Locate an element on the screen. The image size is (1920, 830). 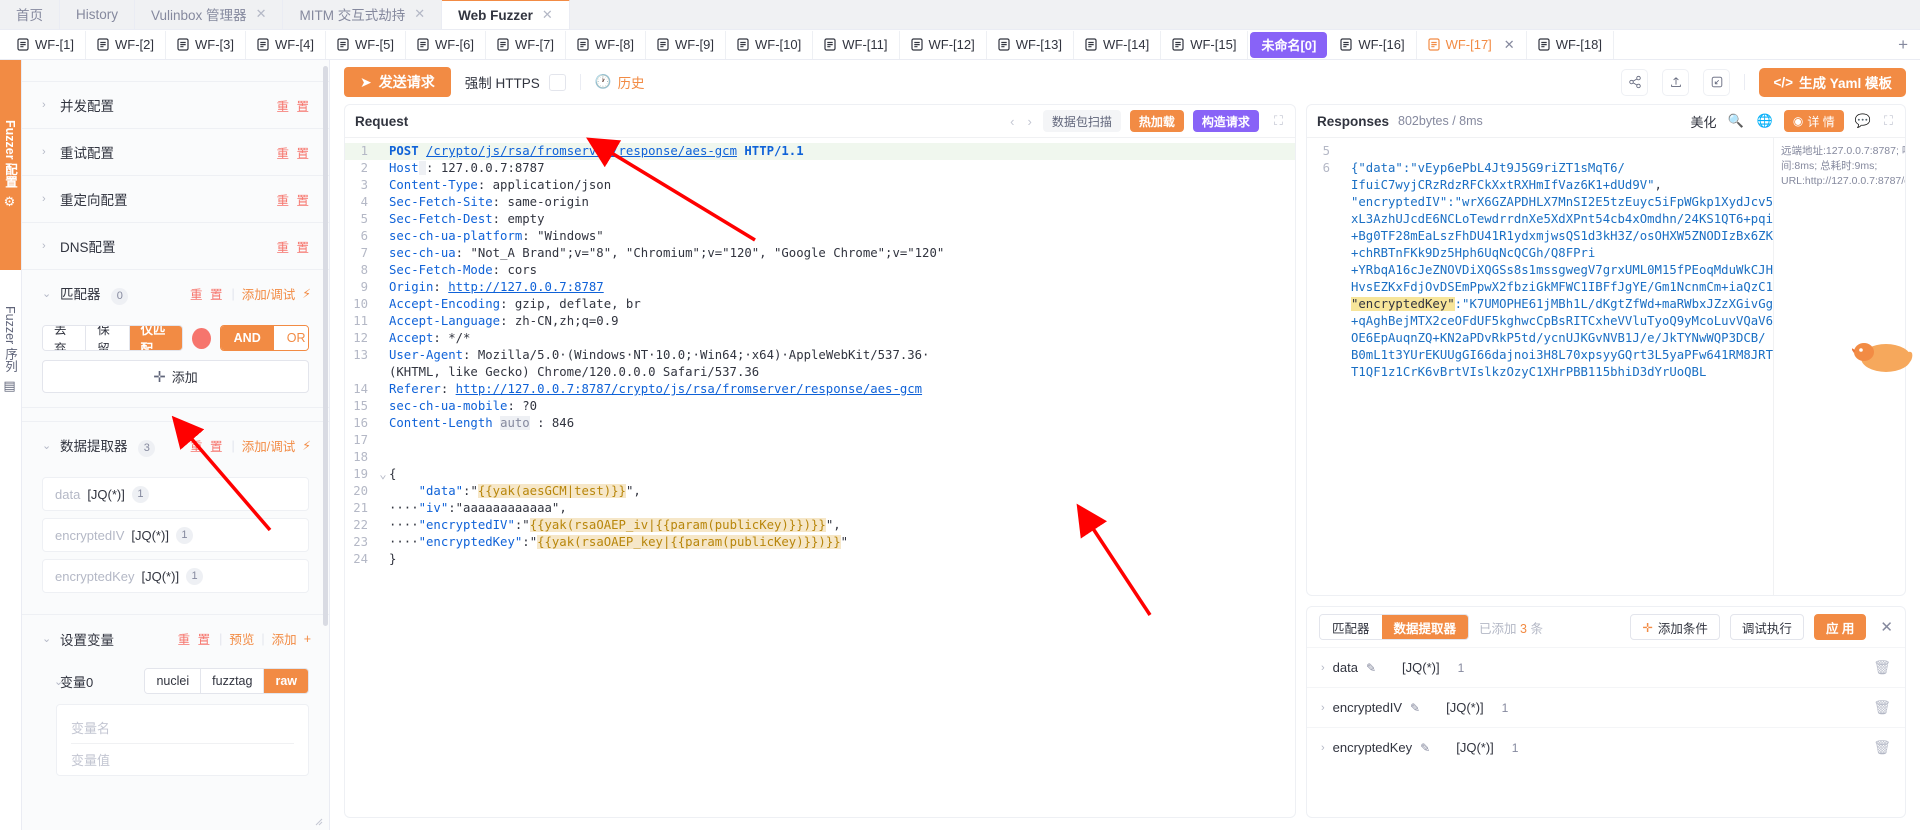
variable-mode-1: fuzztag is located at coordinates (233, 681).